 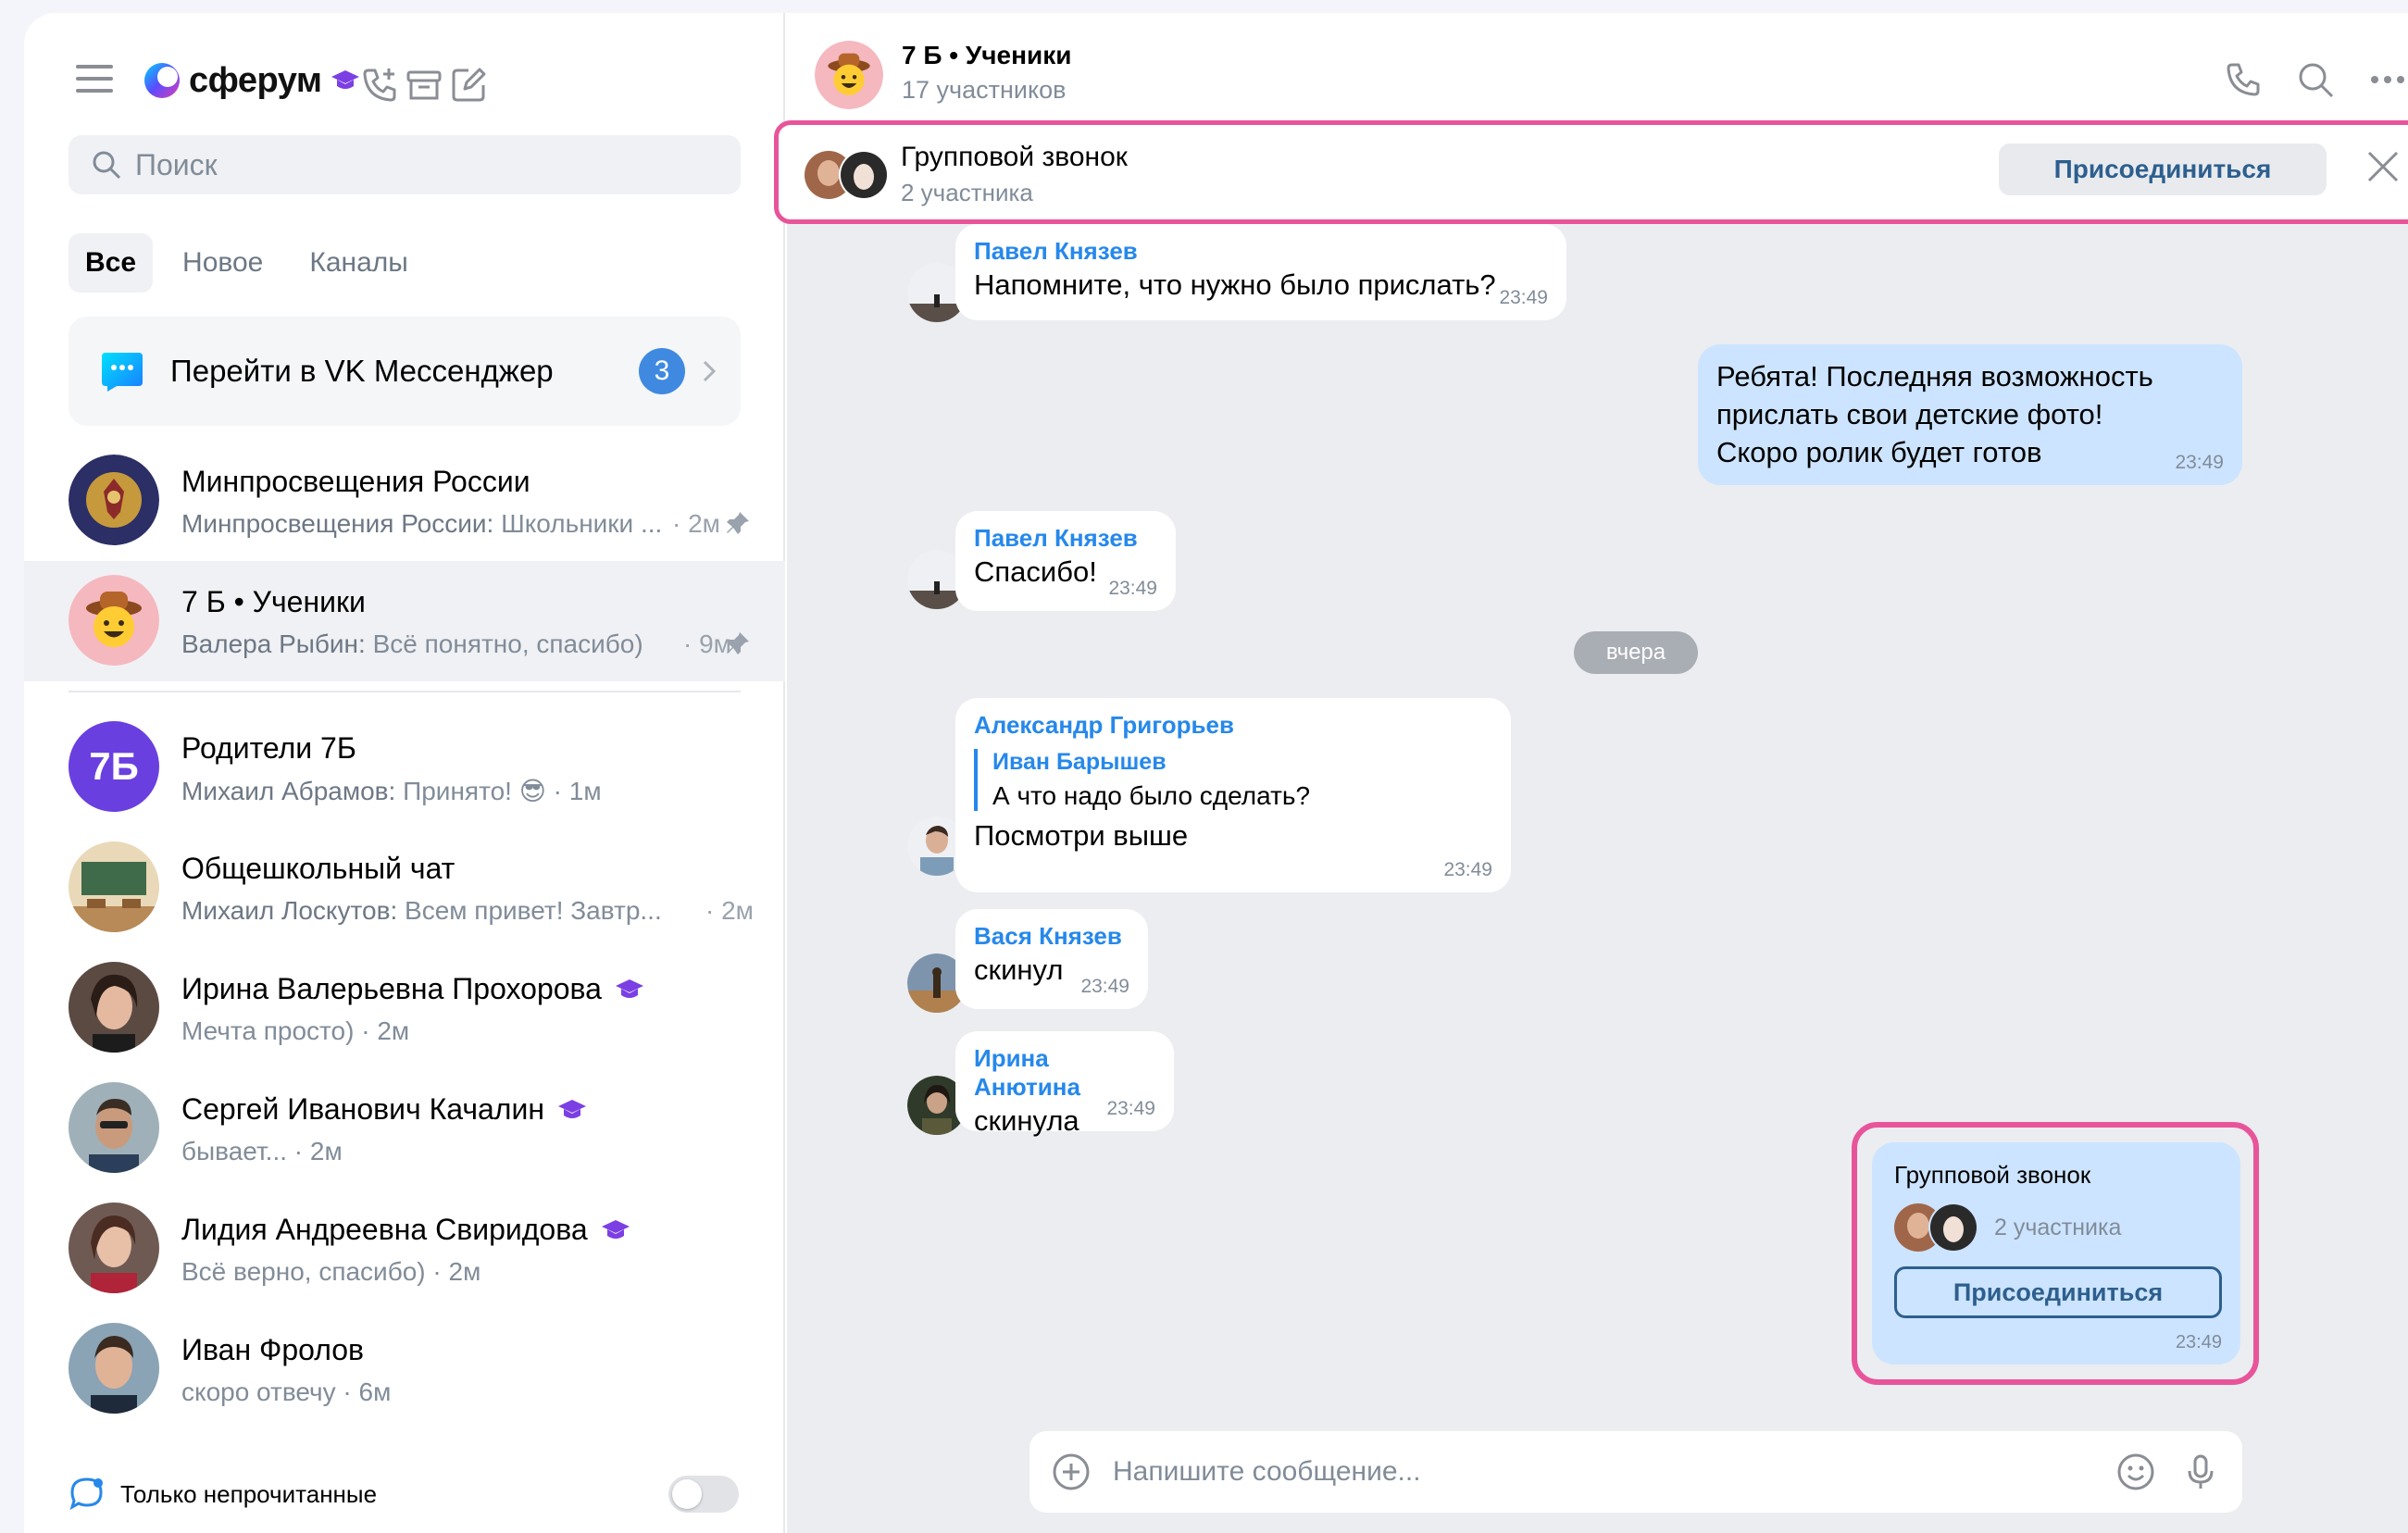 What do you see at coordinates (413, 164) in the screenshot?
I see `search-input` at bounding box center [413, 164].